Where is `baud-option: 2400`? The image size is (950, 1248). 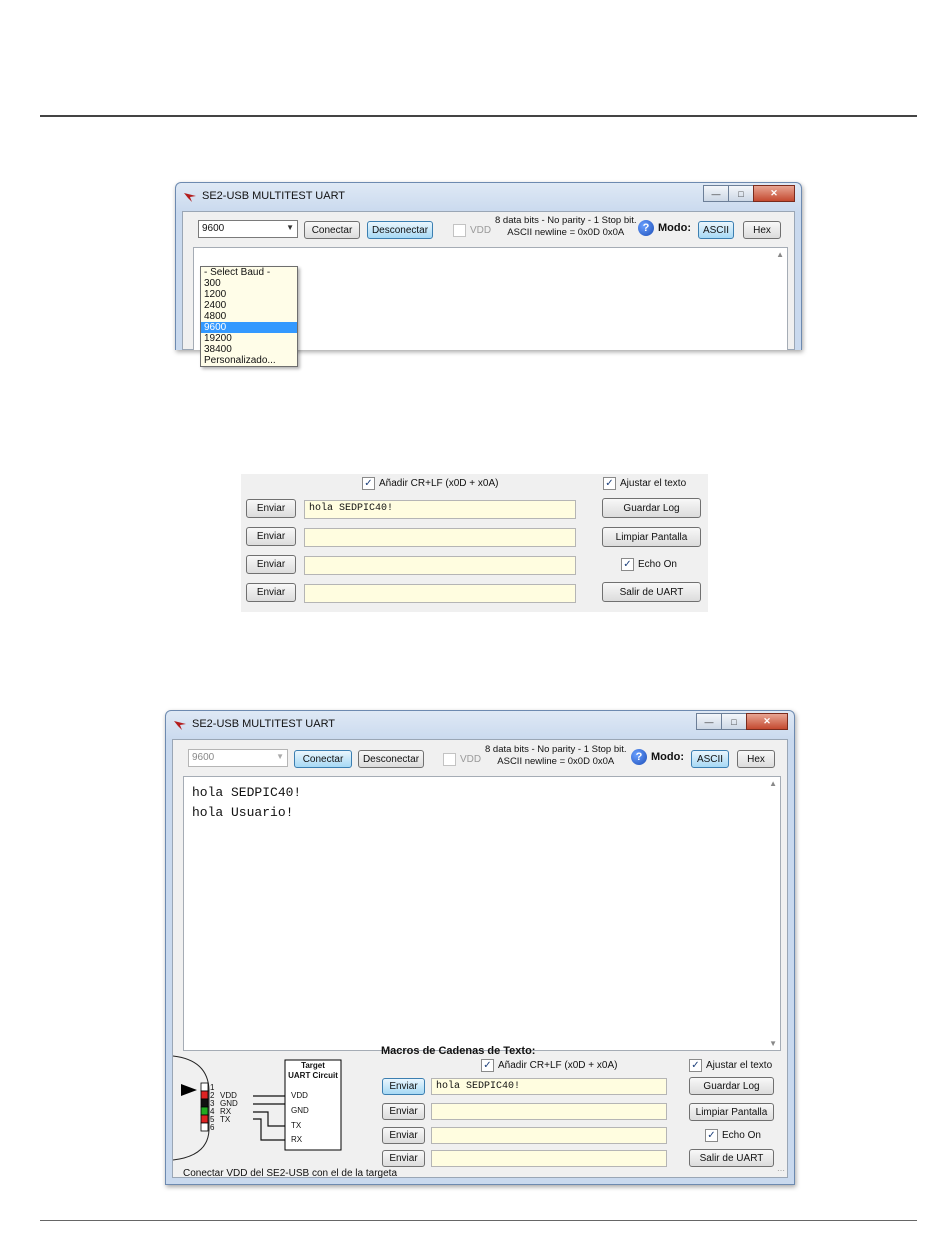 baud-option: 2400 is located at coordinates (249, 305).